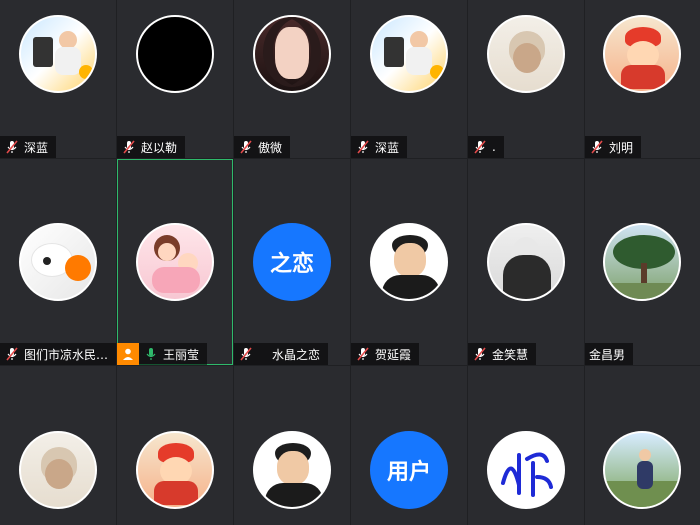  Describe the element at coordinates (527, 474) in the screenshot. I see `calligraphy-icon` at that location.